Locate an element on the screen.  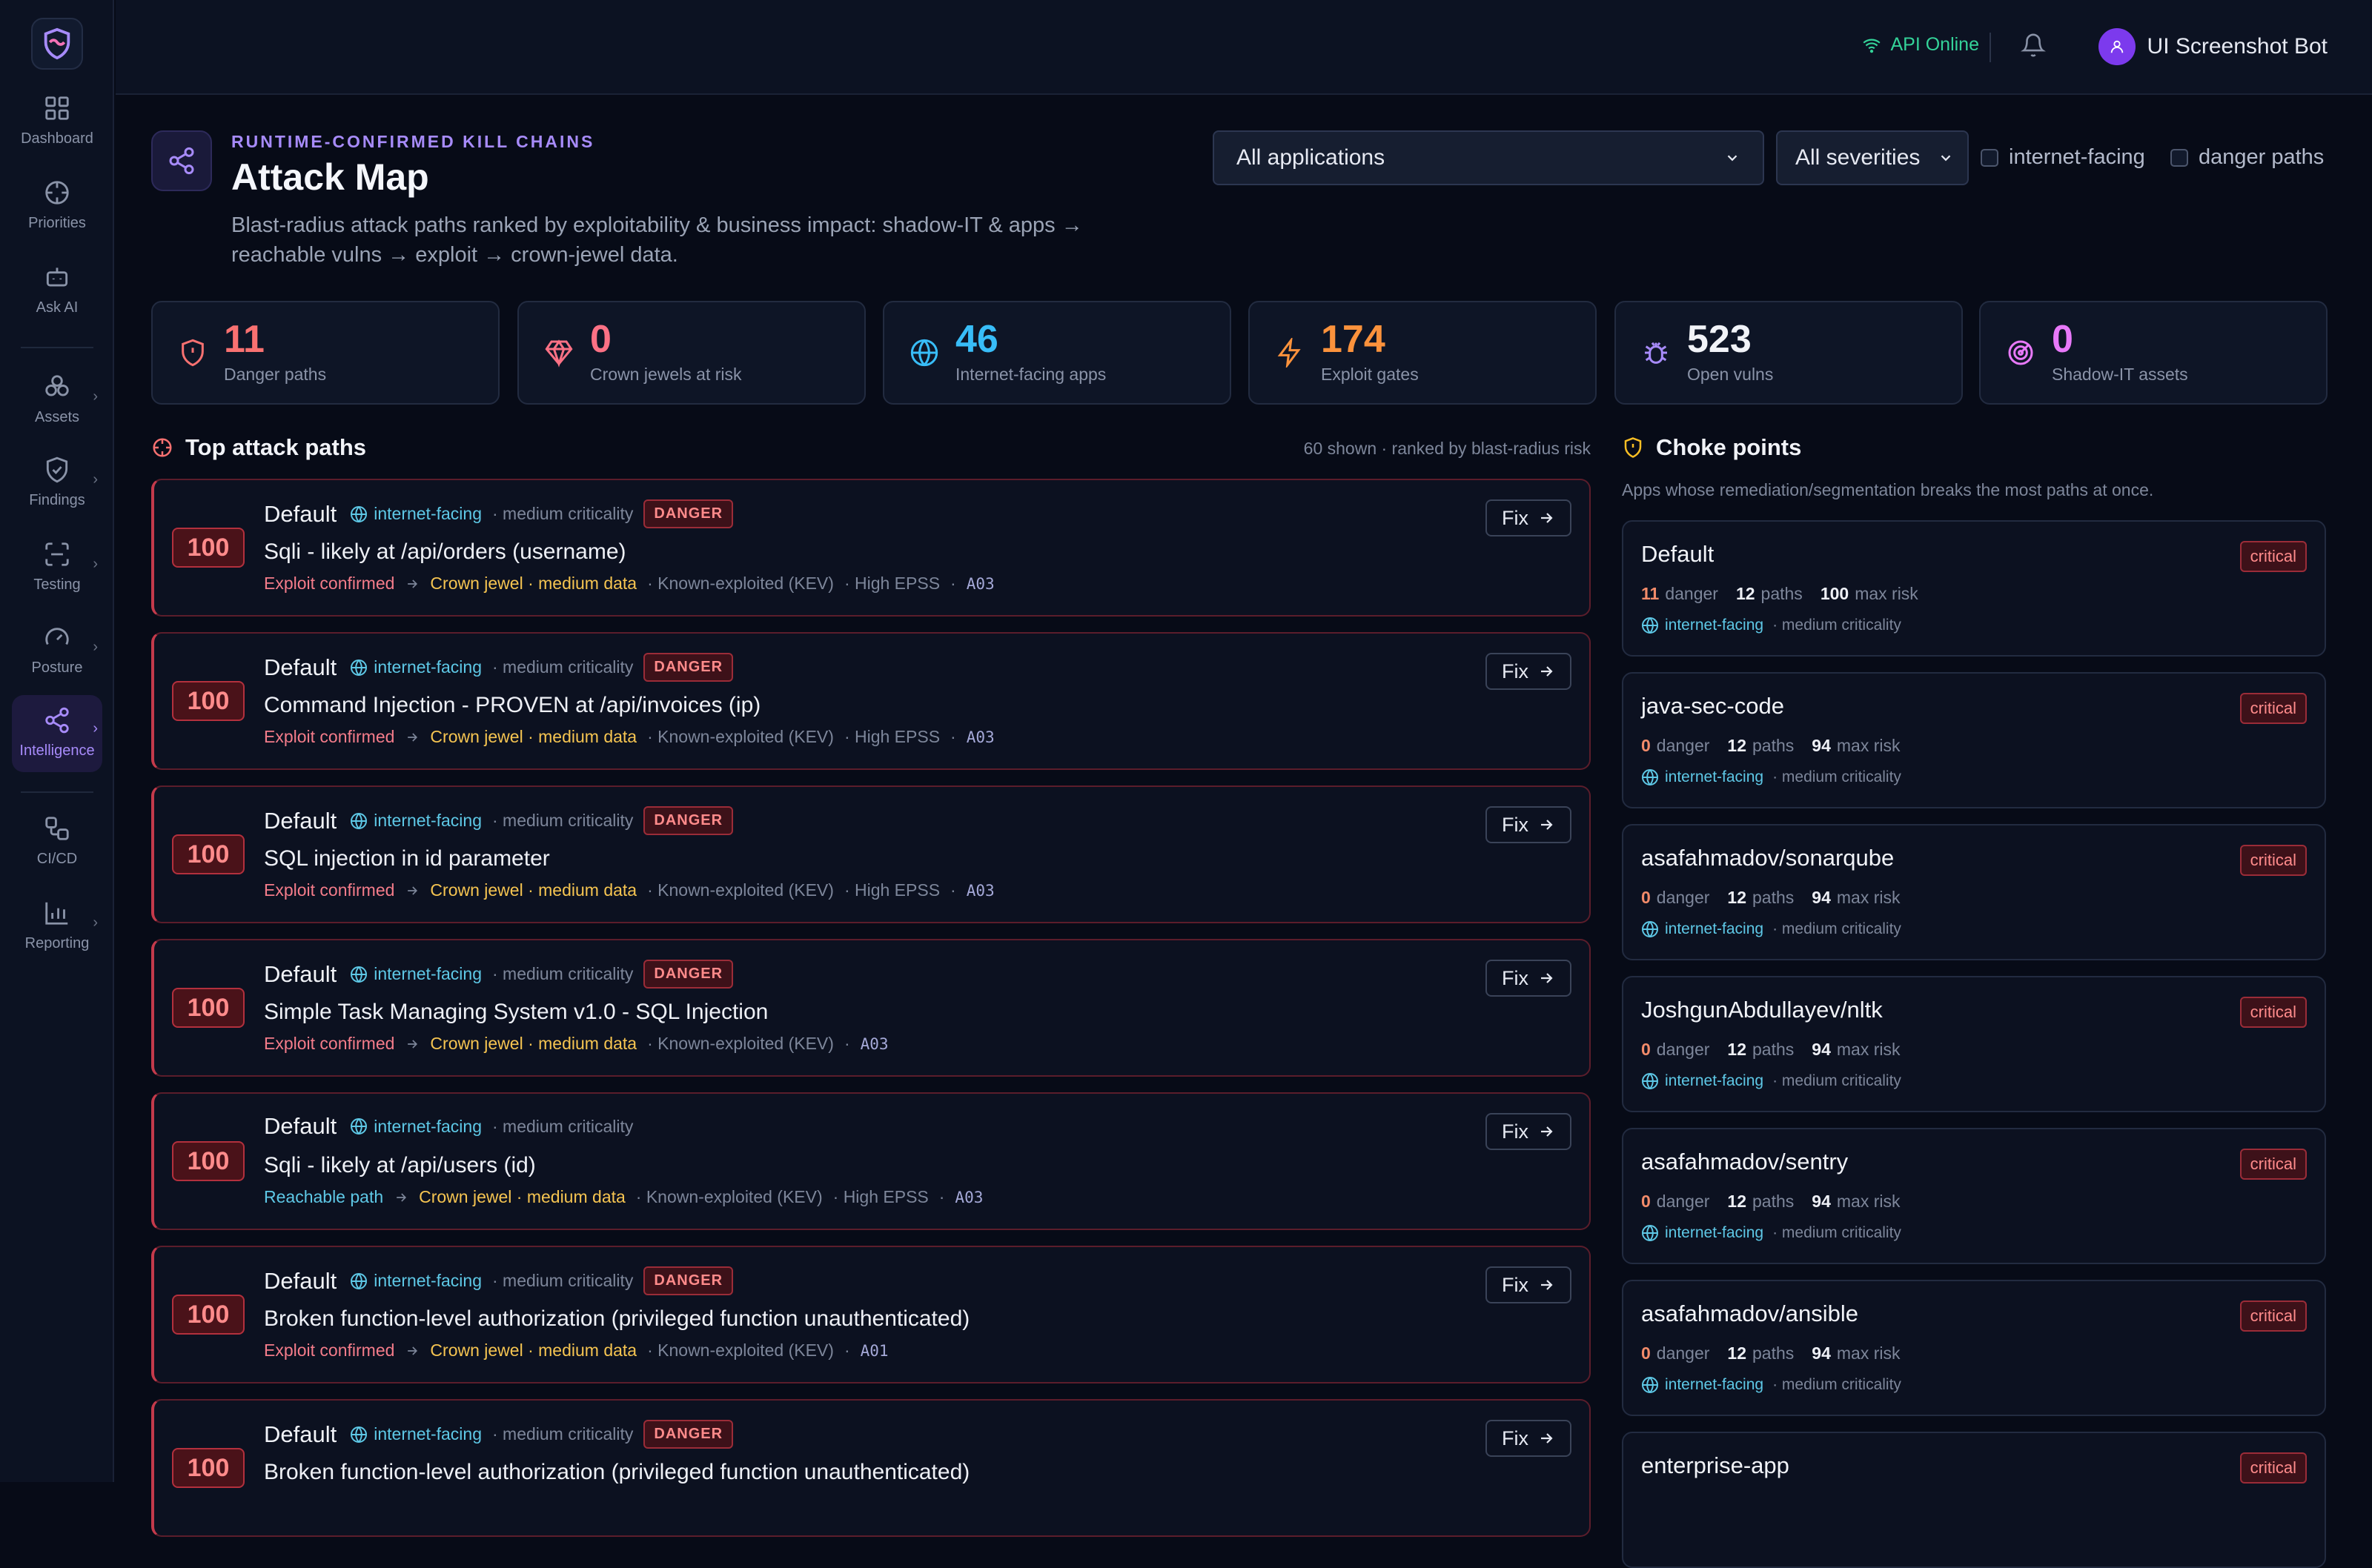
zap-icon is located at coordinates (1289, 353).